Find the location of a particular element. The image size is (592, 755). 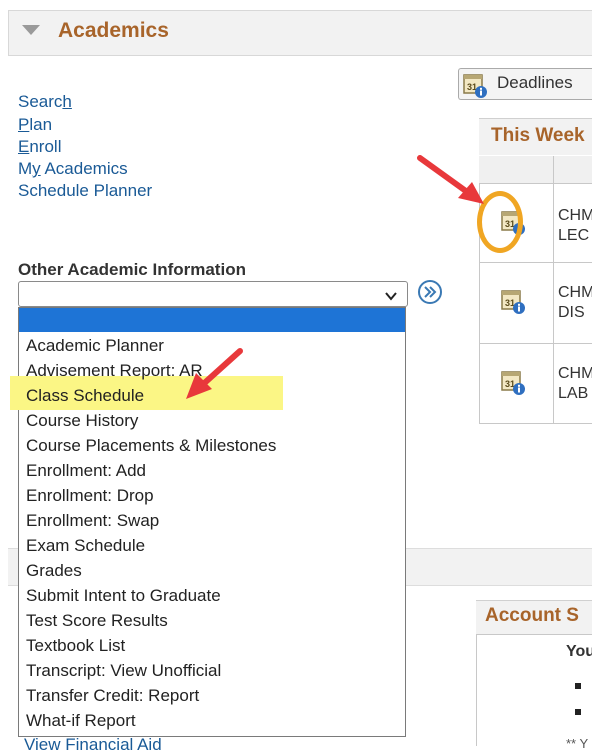

dropdown-option: Exam Schedule is located at coordinates (85, 546).